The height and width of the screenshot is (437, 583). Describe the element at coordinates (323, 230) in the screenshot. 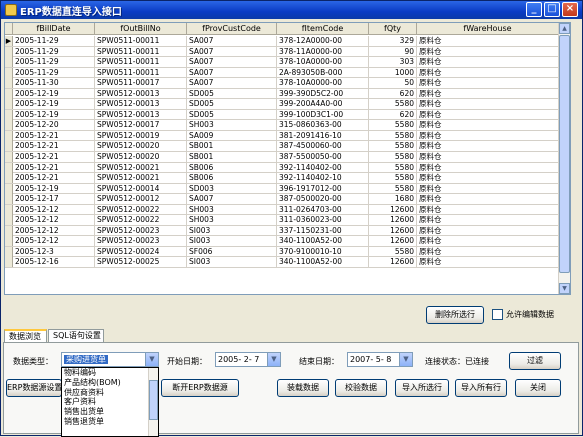

I see `table-cell: 337-1150231-00` at that location.